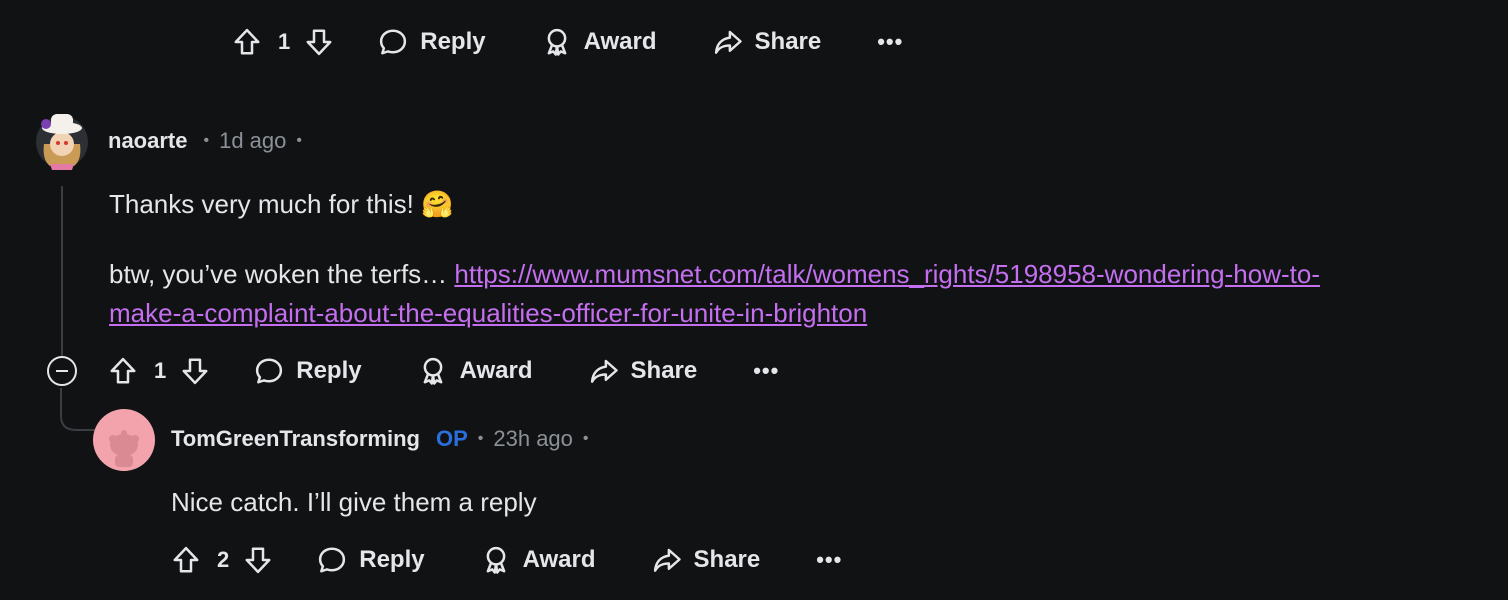  Describe the element at coordinates (62, 271) in the screenshot. I see `thread-line` at that location.